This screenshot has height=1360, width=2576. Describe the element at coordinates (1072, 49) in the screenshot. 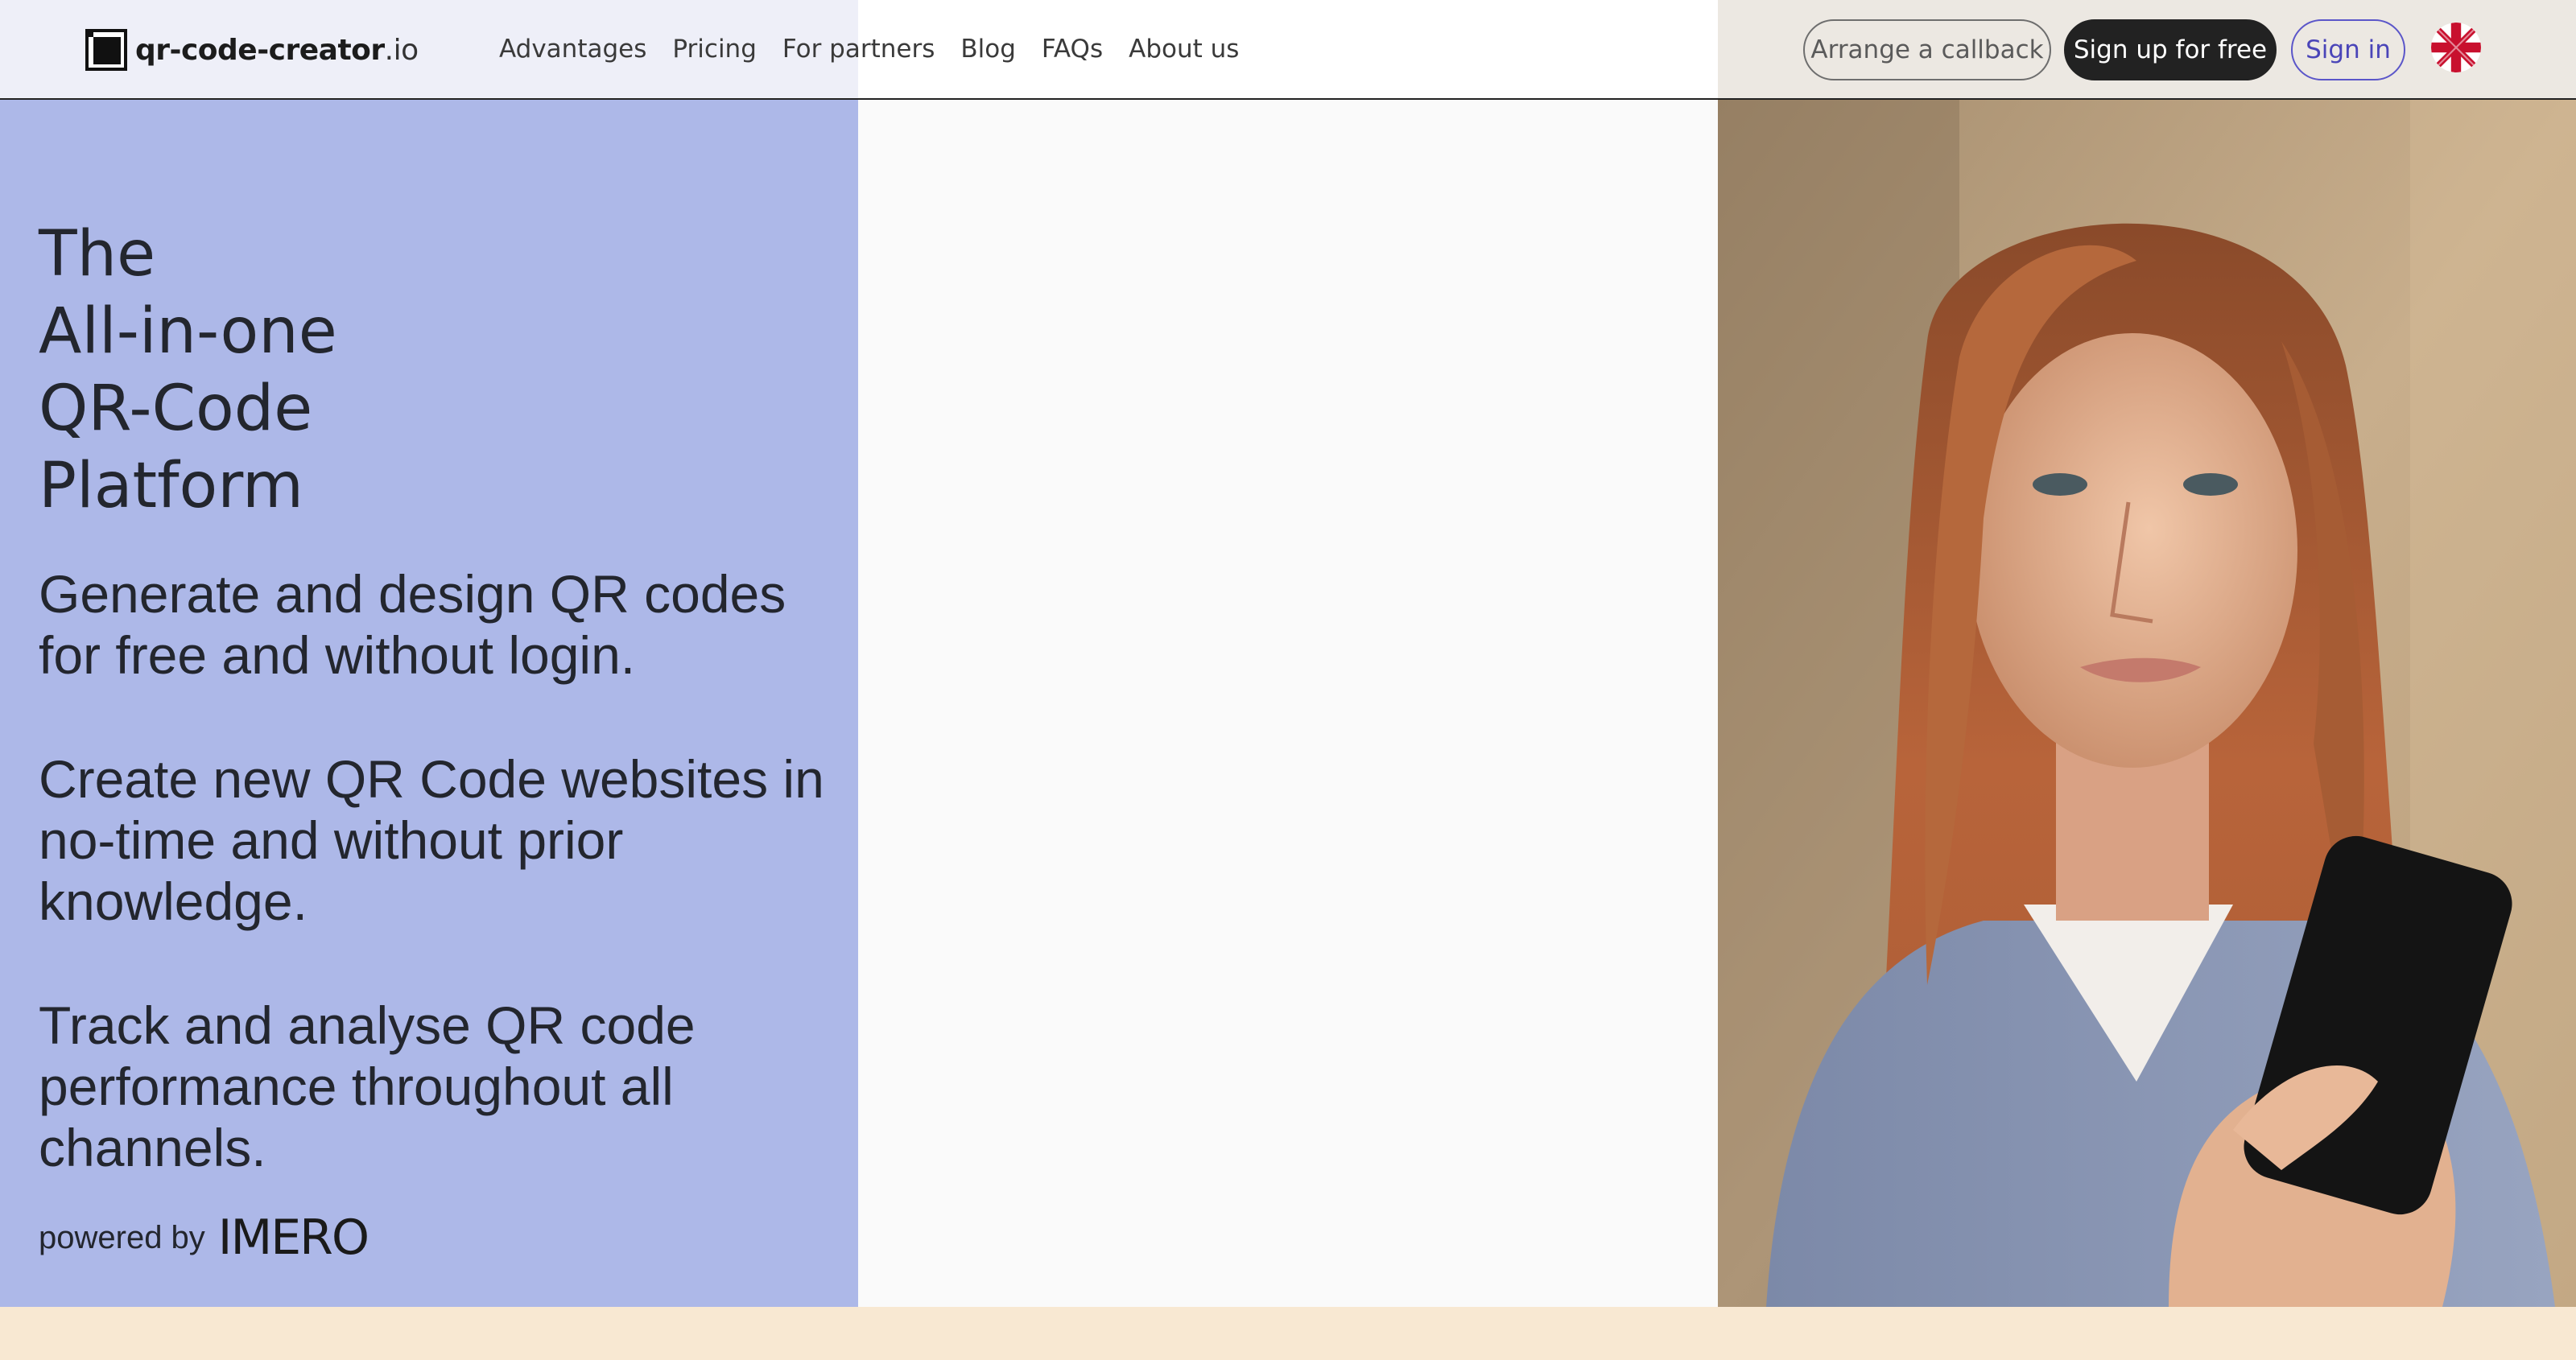

I see `nav-link-faqs: FAQs` at that location.